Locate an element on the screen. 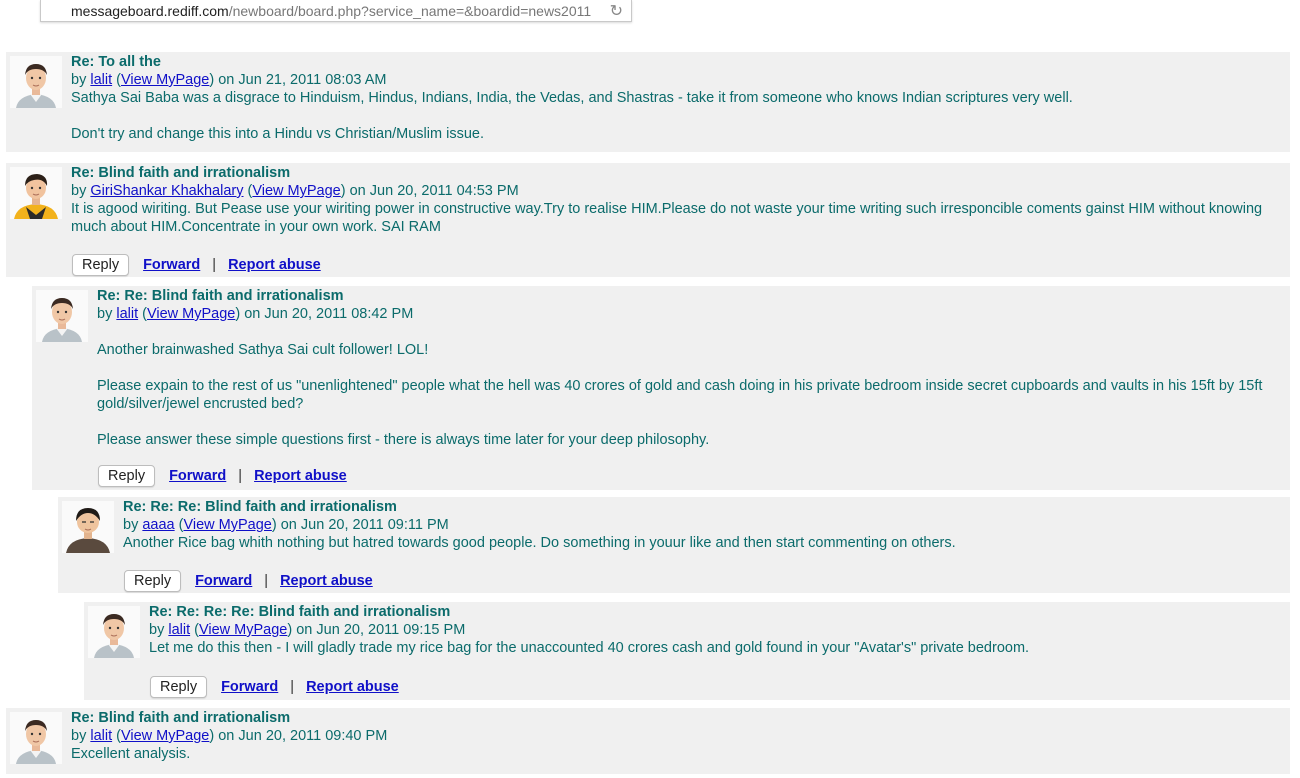 This screenshot has width=1300, height=778. author-link: aaaa is located at coordinates (158, 525).